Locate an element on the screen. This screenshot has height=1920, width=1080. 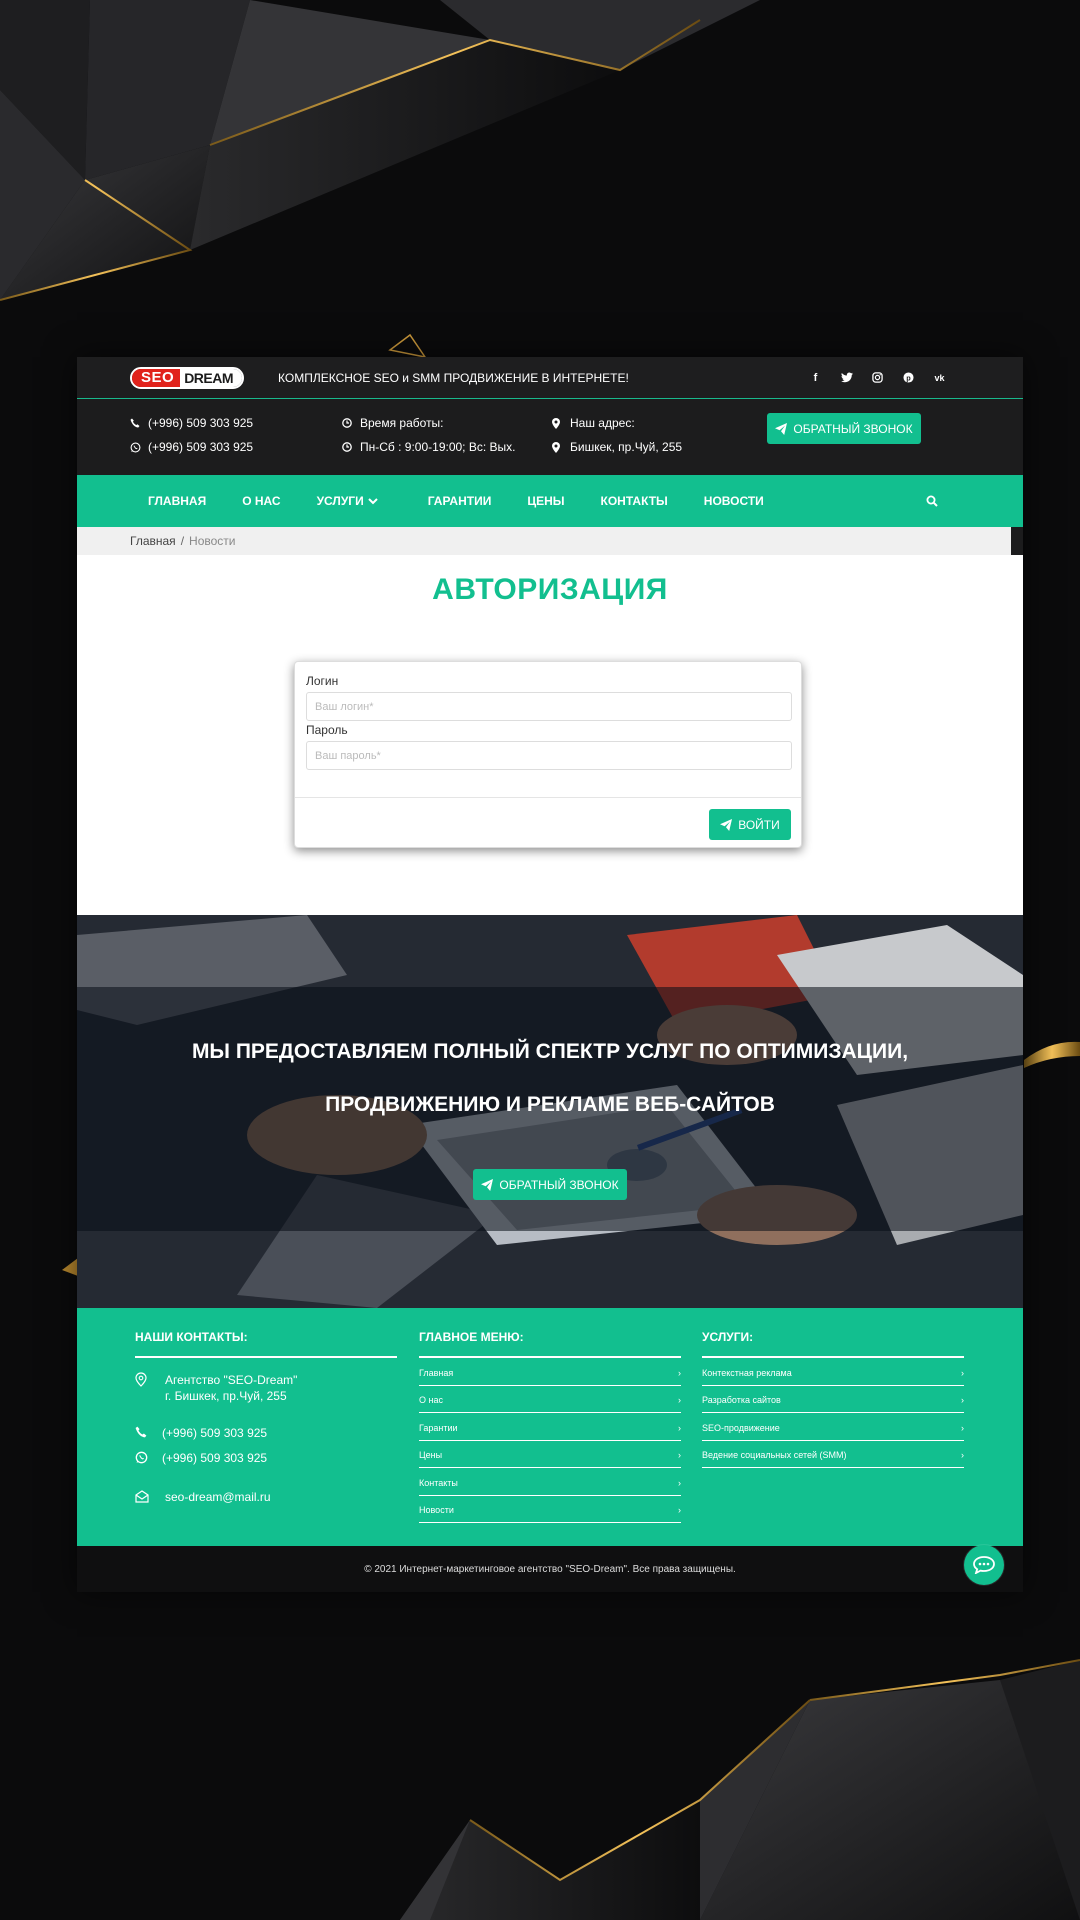
footer-menu-item: Гарантии › is located at coordinates (550, 1427).